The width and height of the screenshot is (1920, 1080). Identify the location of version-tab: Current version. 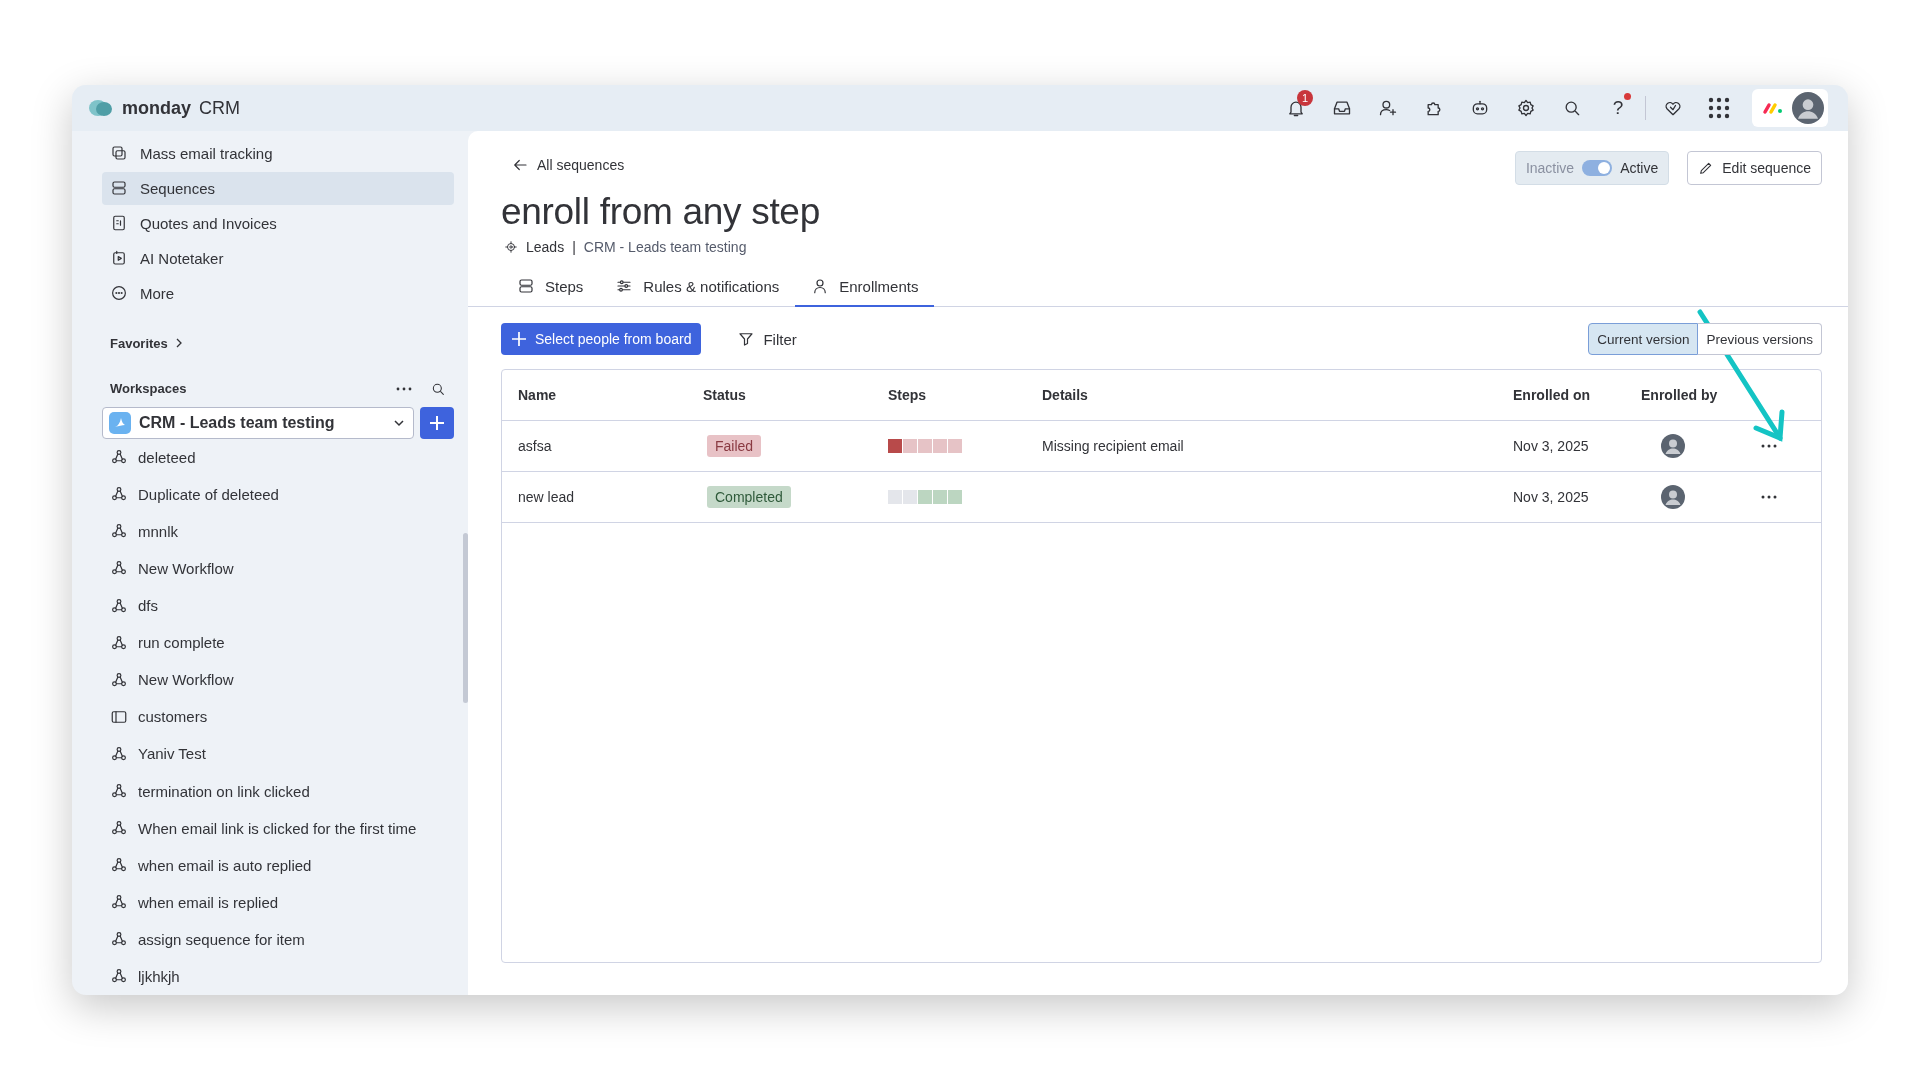
(1643, 339).